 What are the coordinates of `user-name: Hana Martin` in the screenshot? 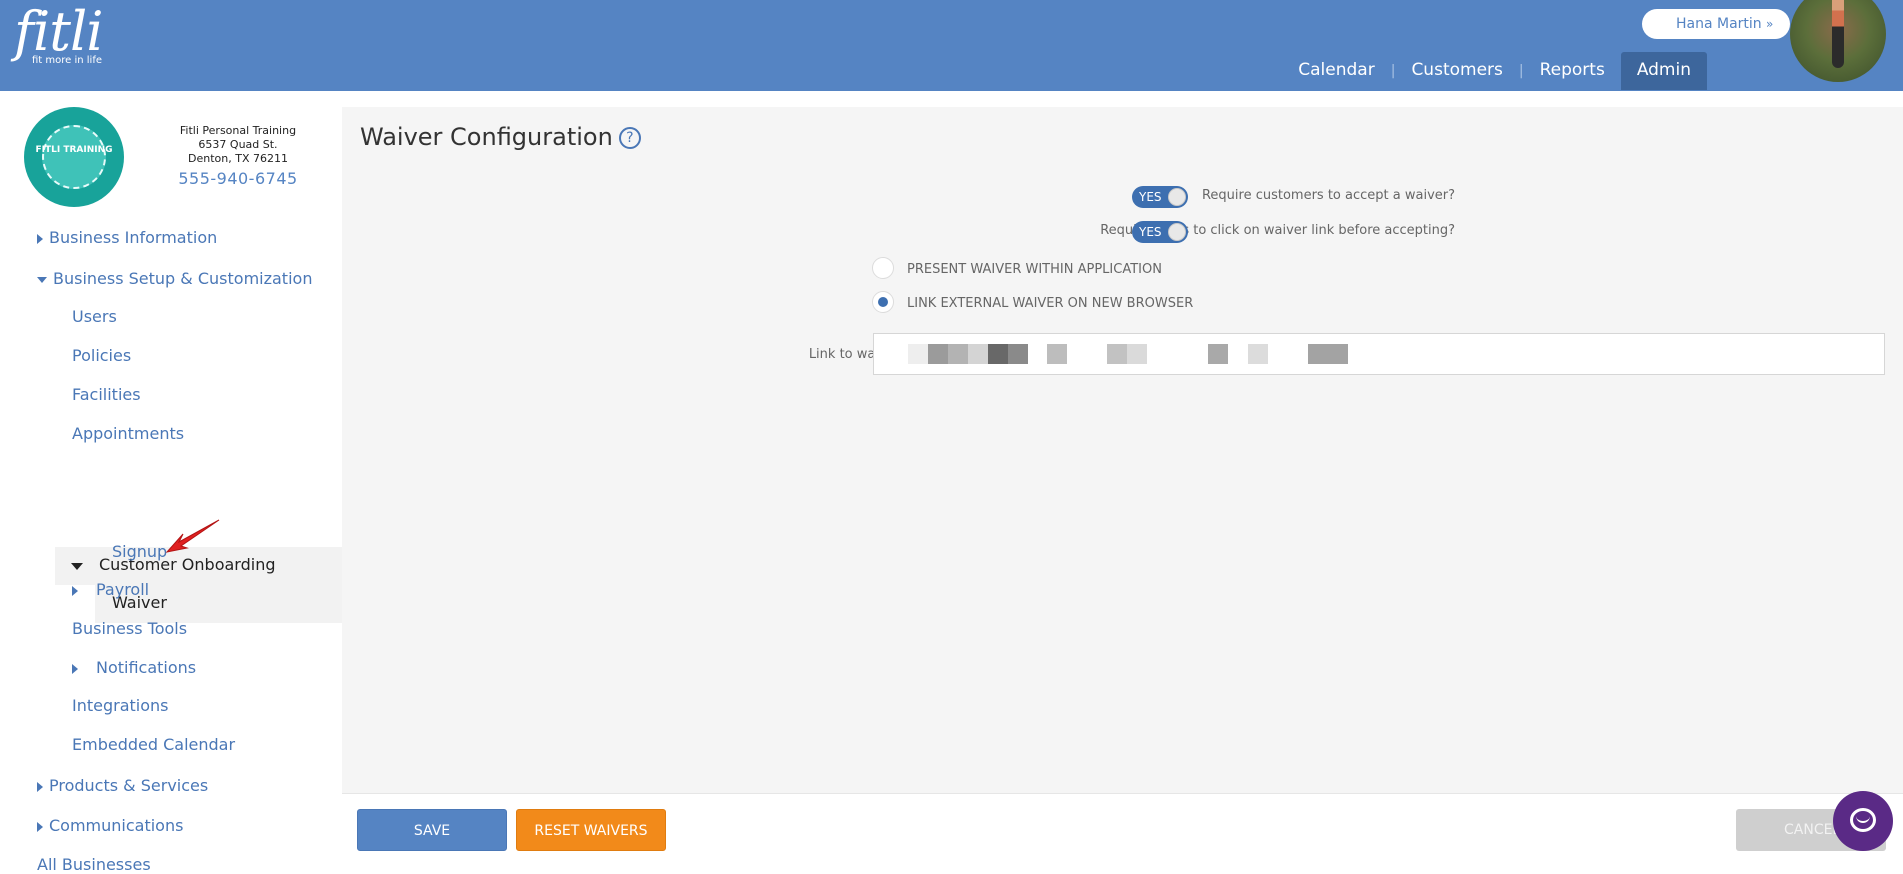 It's located at (1719, 24).